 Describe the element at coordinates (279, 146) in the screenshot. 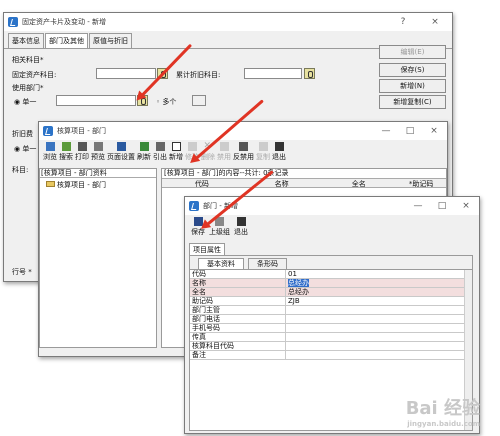

I see `exit-icon` at that location.